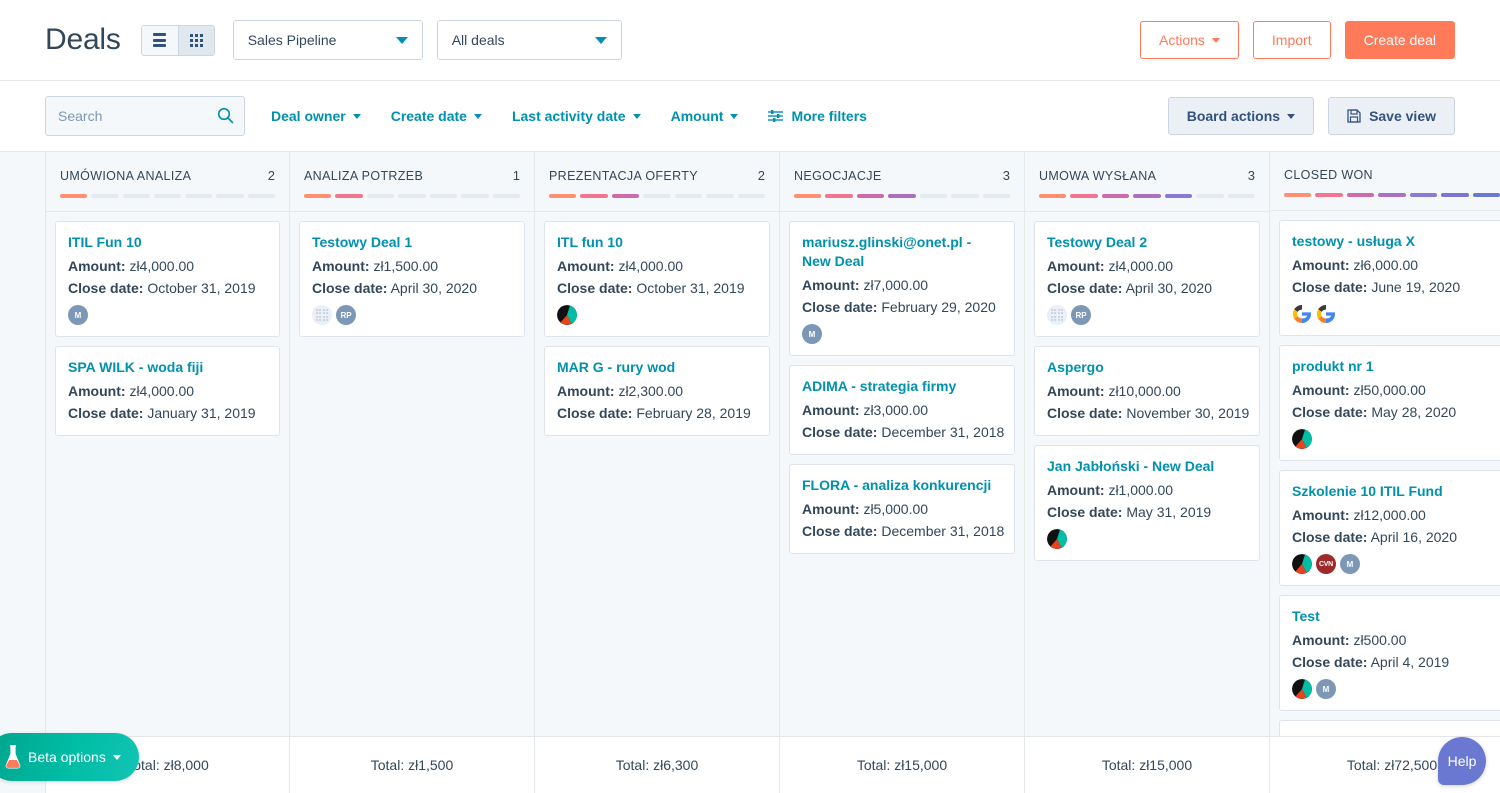 This screenshot has width=1500, height=793. I want to click on help-button: Help, so click(1462, 761).